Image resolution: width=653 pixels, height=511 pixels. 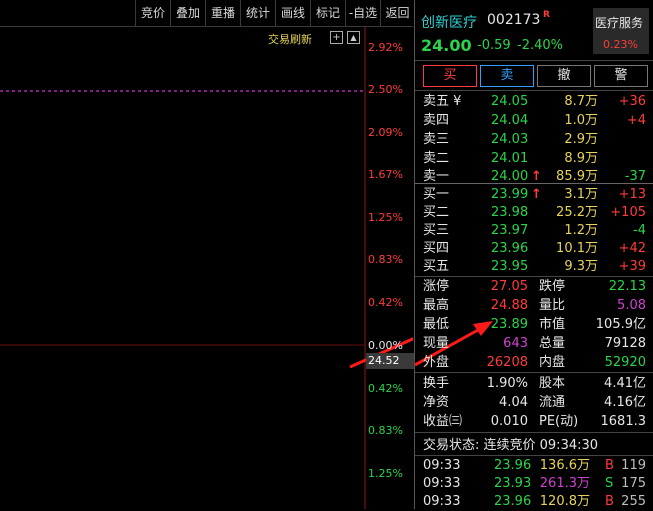 What do you see at coordinates (540, 45) in the screenshot?
I see `price-change-pct: -2.40%` at bounding box center [540, 45].